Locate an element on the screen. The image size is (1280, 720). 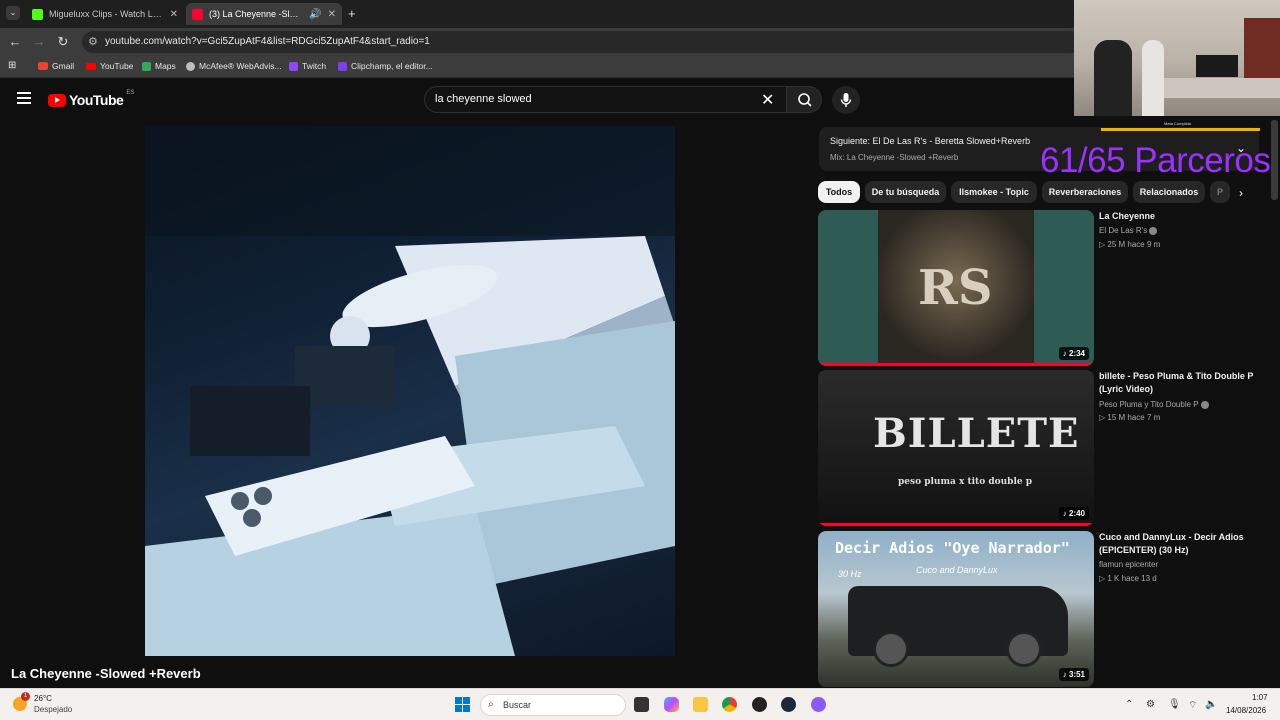
country-code: ES is located at coordinates (130, 93).